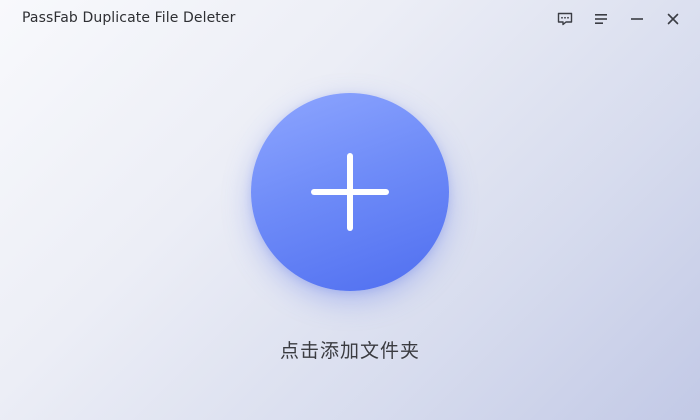  I want to click on window-controls, so click(619, 19).